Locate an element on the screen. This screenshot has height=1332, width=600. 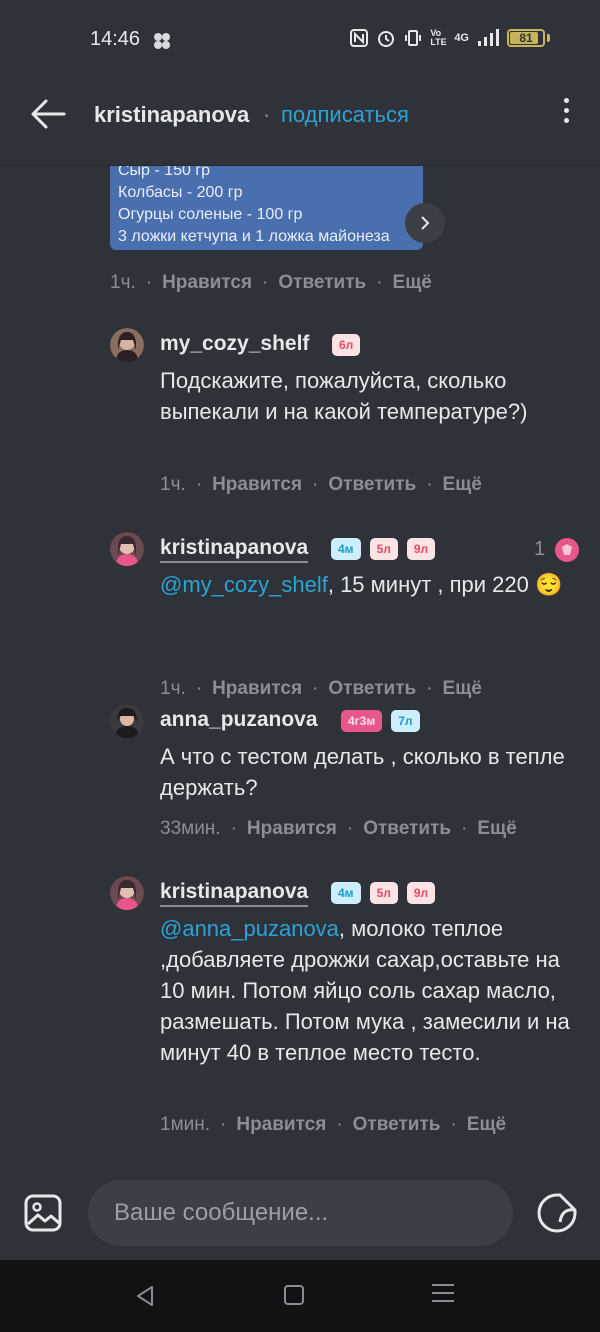
app-header: kristinapanova · подписаться is located at coordinates (300, 123).